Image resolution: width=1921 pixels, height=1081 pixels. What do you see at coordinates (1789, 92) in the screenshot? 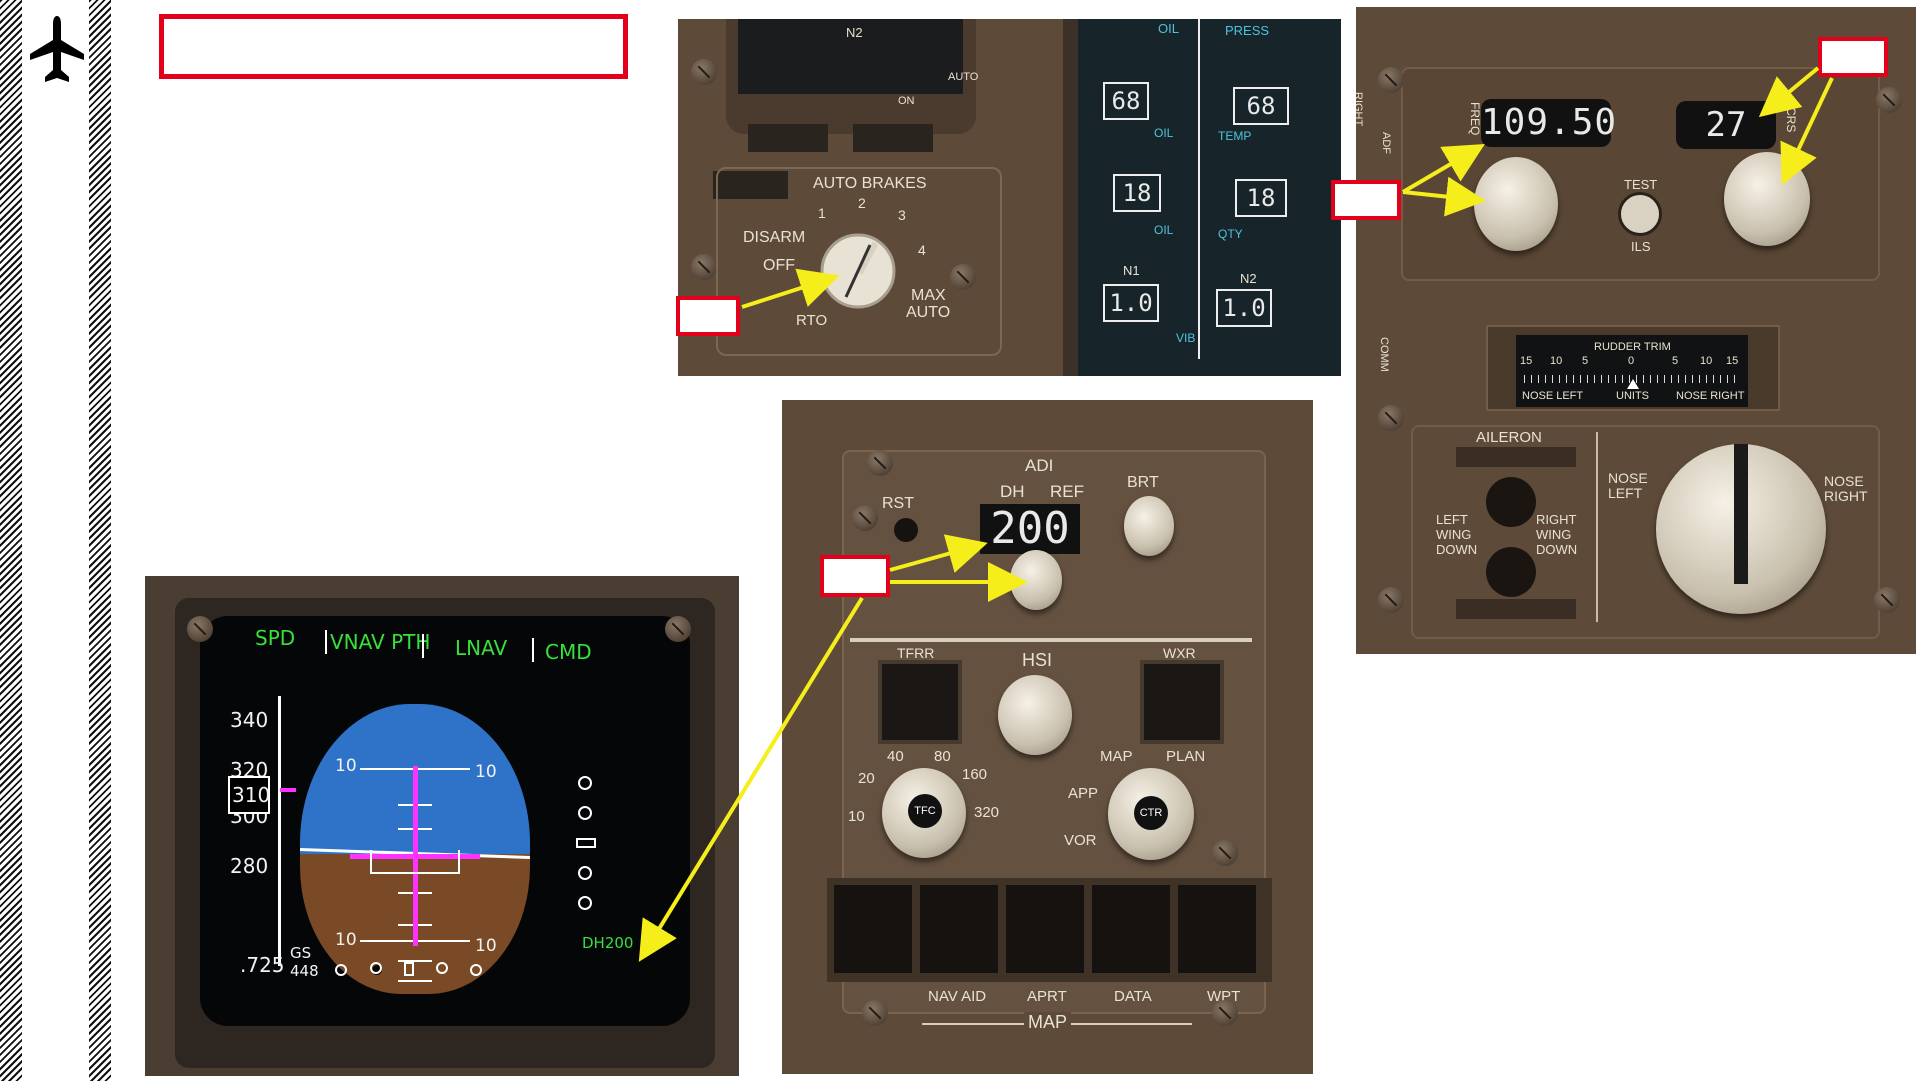
I see `arrow-ils-crs-display` at bounding box center [1789, 92].